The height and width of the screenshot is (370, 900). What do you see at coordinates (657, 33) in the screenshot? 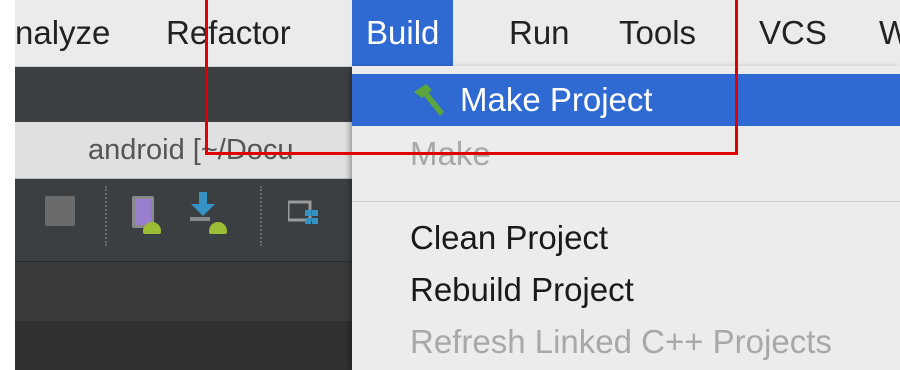
I see `menu-tools: Tools` at bounding box center [657, 33].